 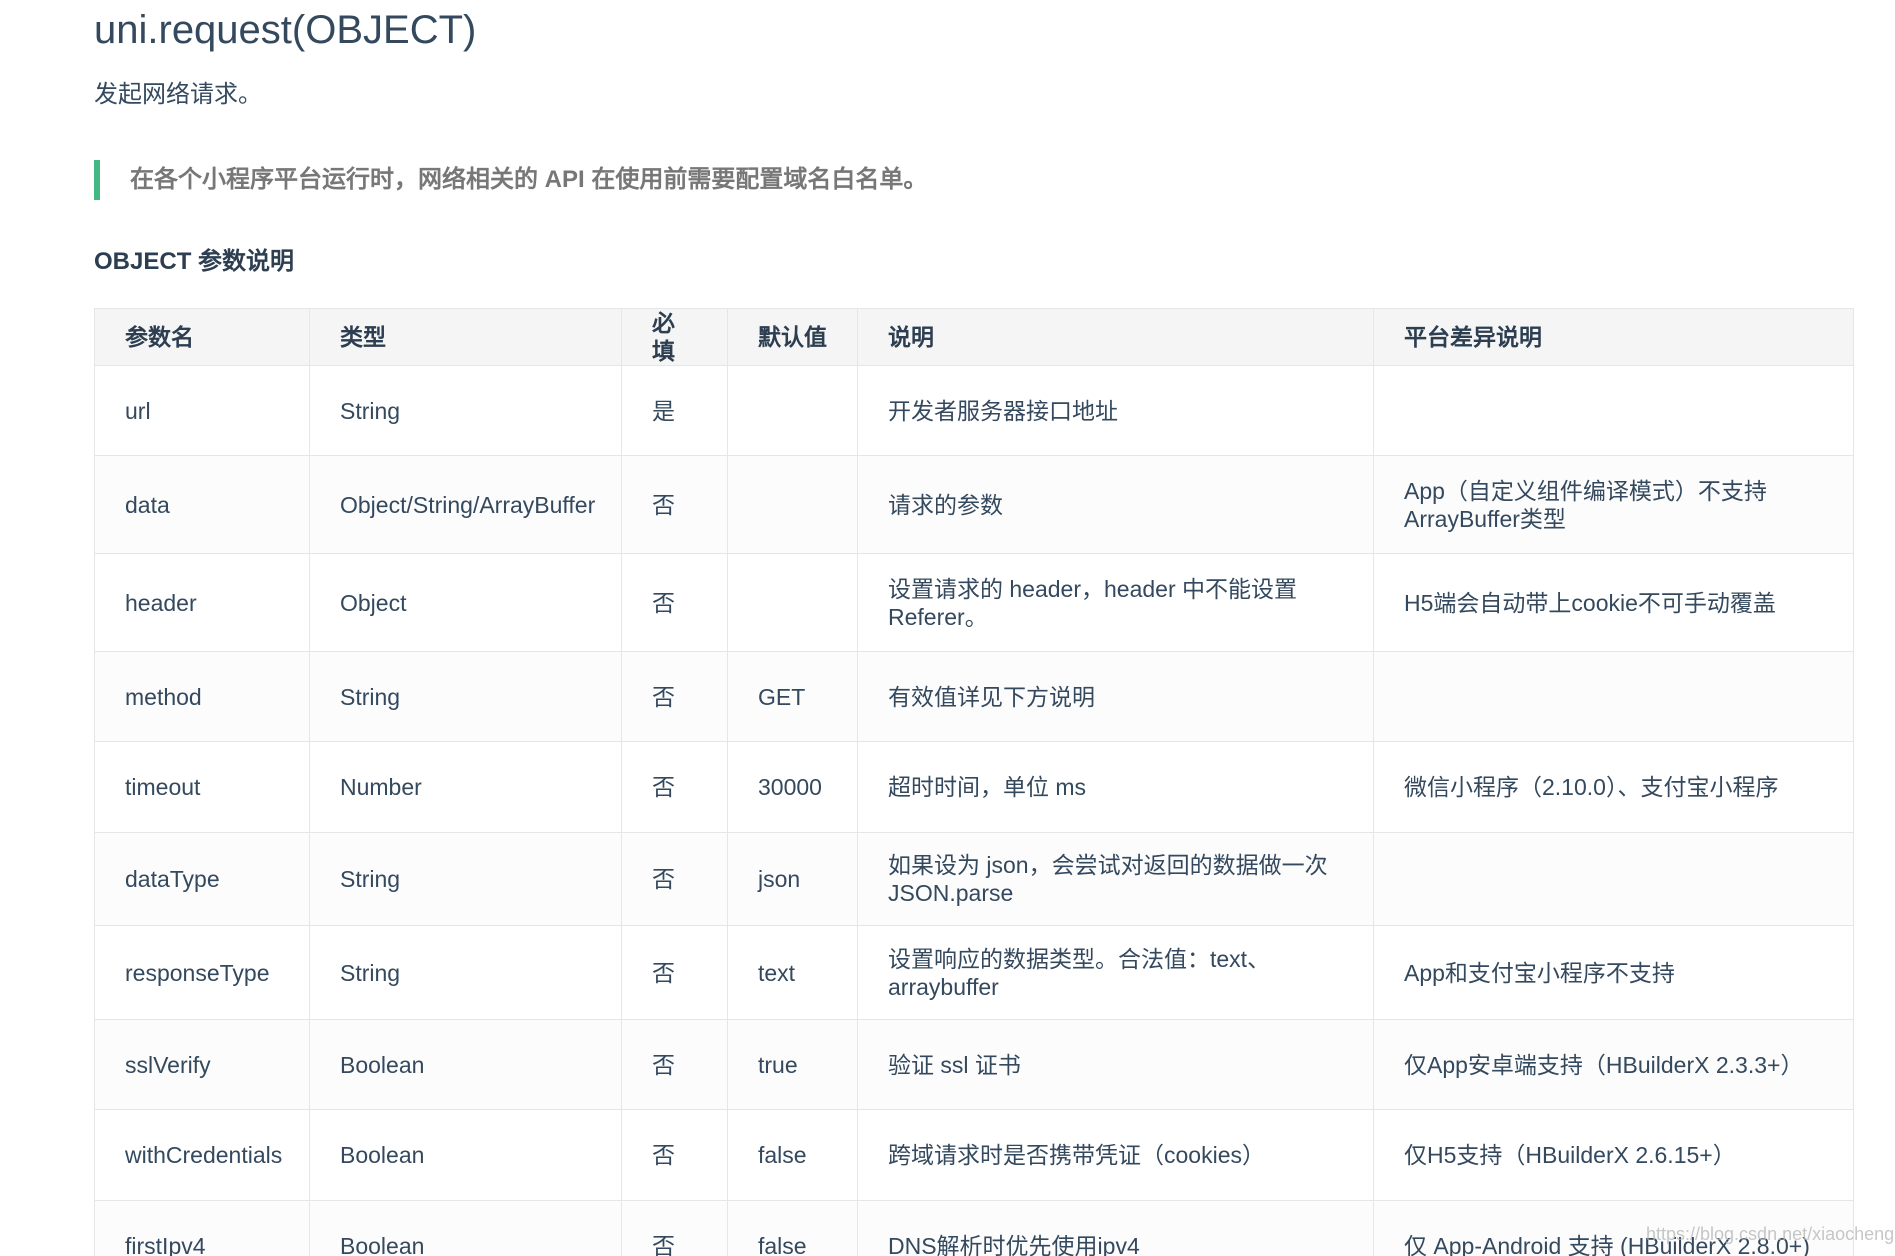 What do you see at coordinates (202, 879) in the screenshot?
I see `cell-param-name: dataType` at bounding box center [202, 879].